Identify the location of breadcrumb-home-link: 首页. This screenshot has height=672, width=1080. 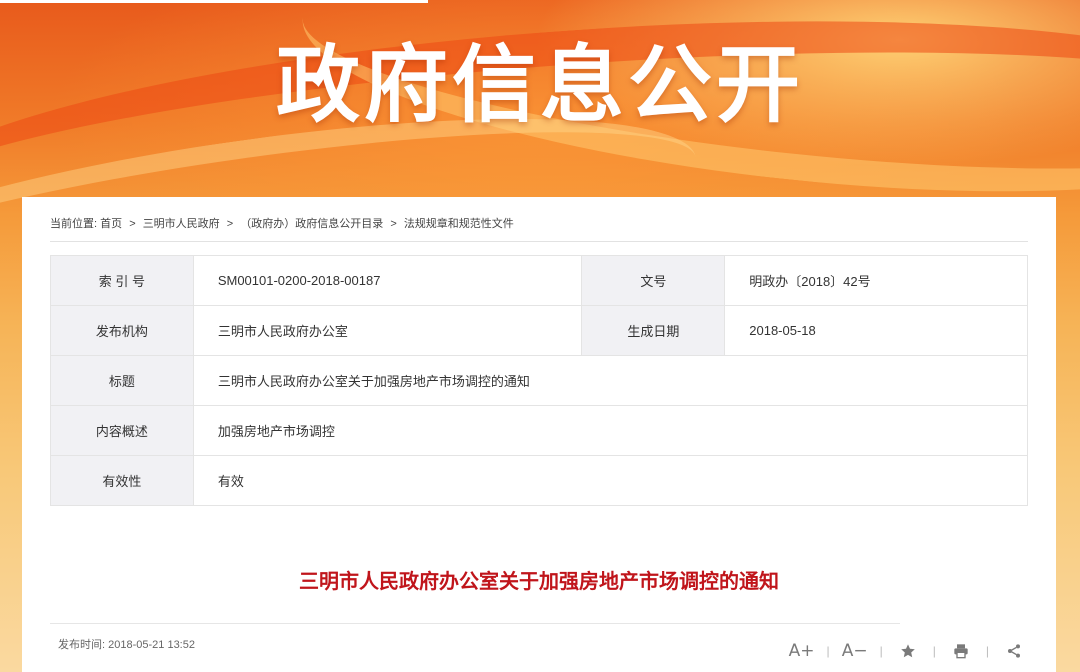
(111, 224).